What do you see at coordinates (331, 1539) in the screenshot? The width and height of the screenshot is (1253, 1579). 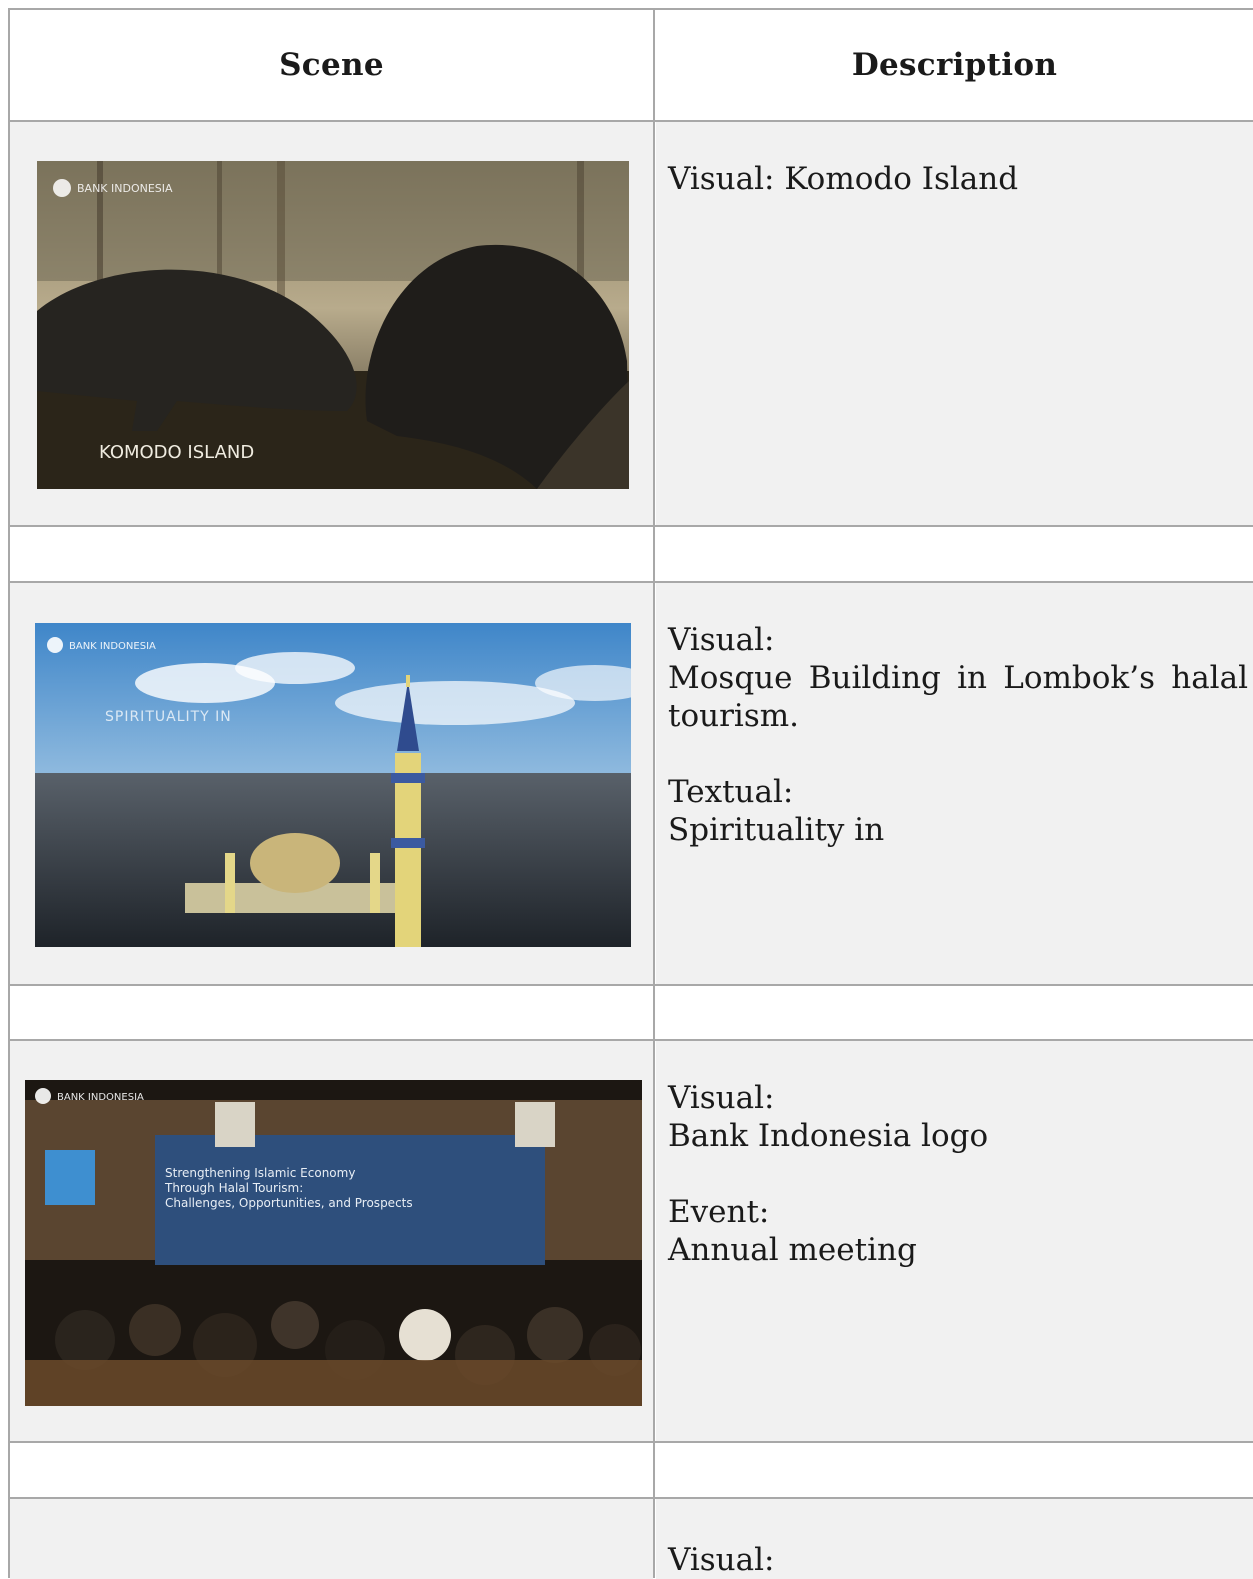 I see `row4-scene-bg` at bounding box center [331, 1539].